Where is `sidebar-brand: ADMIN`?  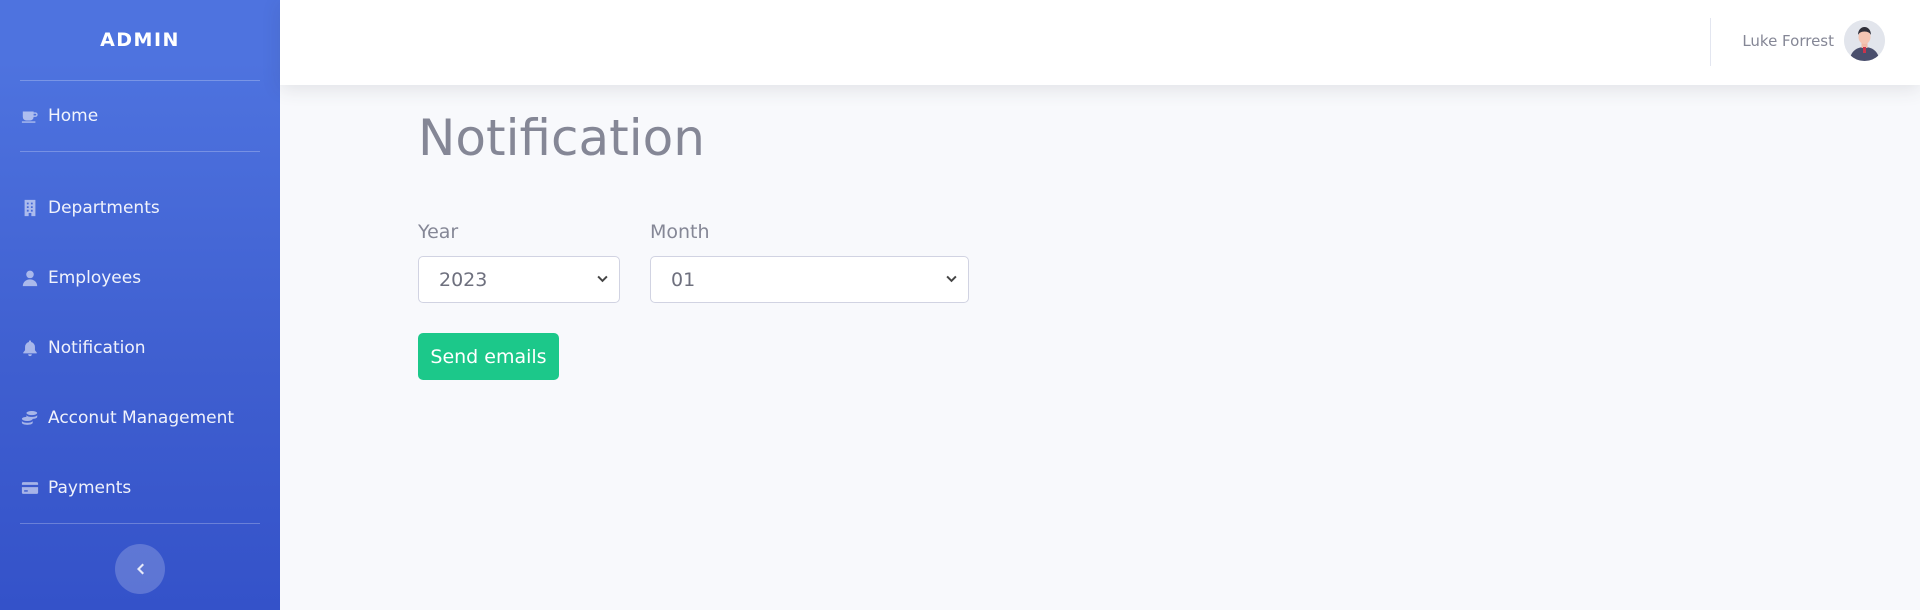
sidebar-brand: ADMIN is located at coordinates (140, 40).